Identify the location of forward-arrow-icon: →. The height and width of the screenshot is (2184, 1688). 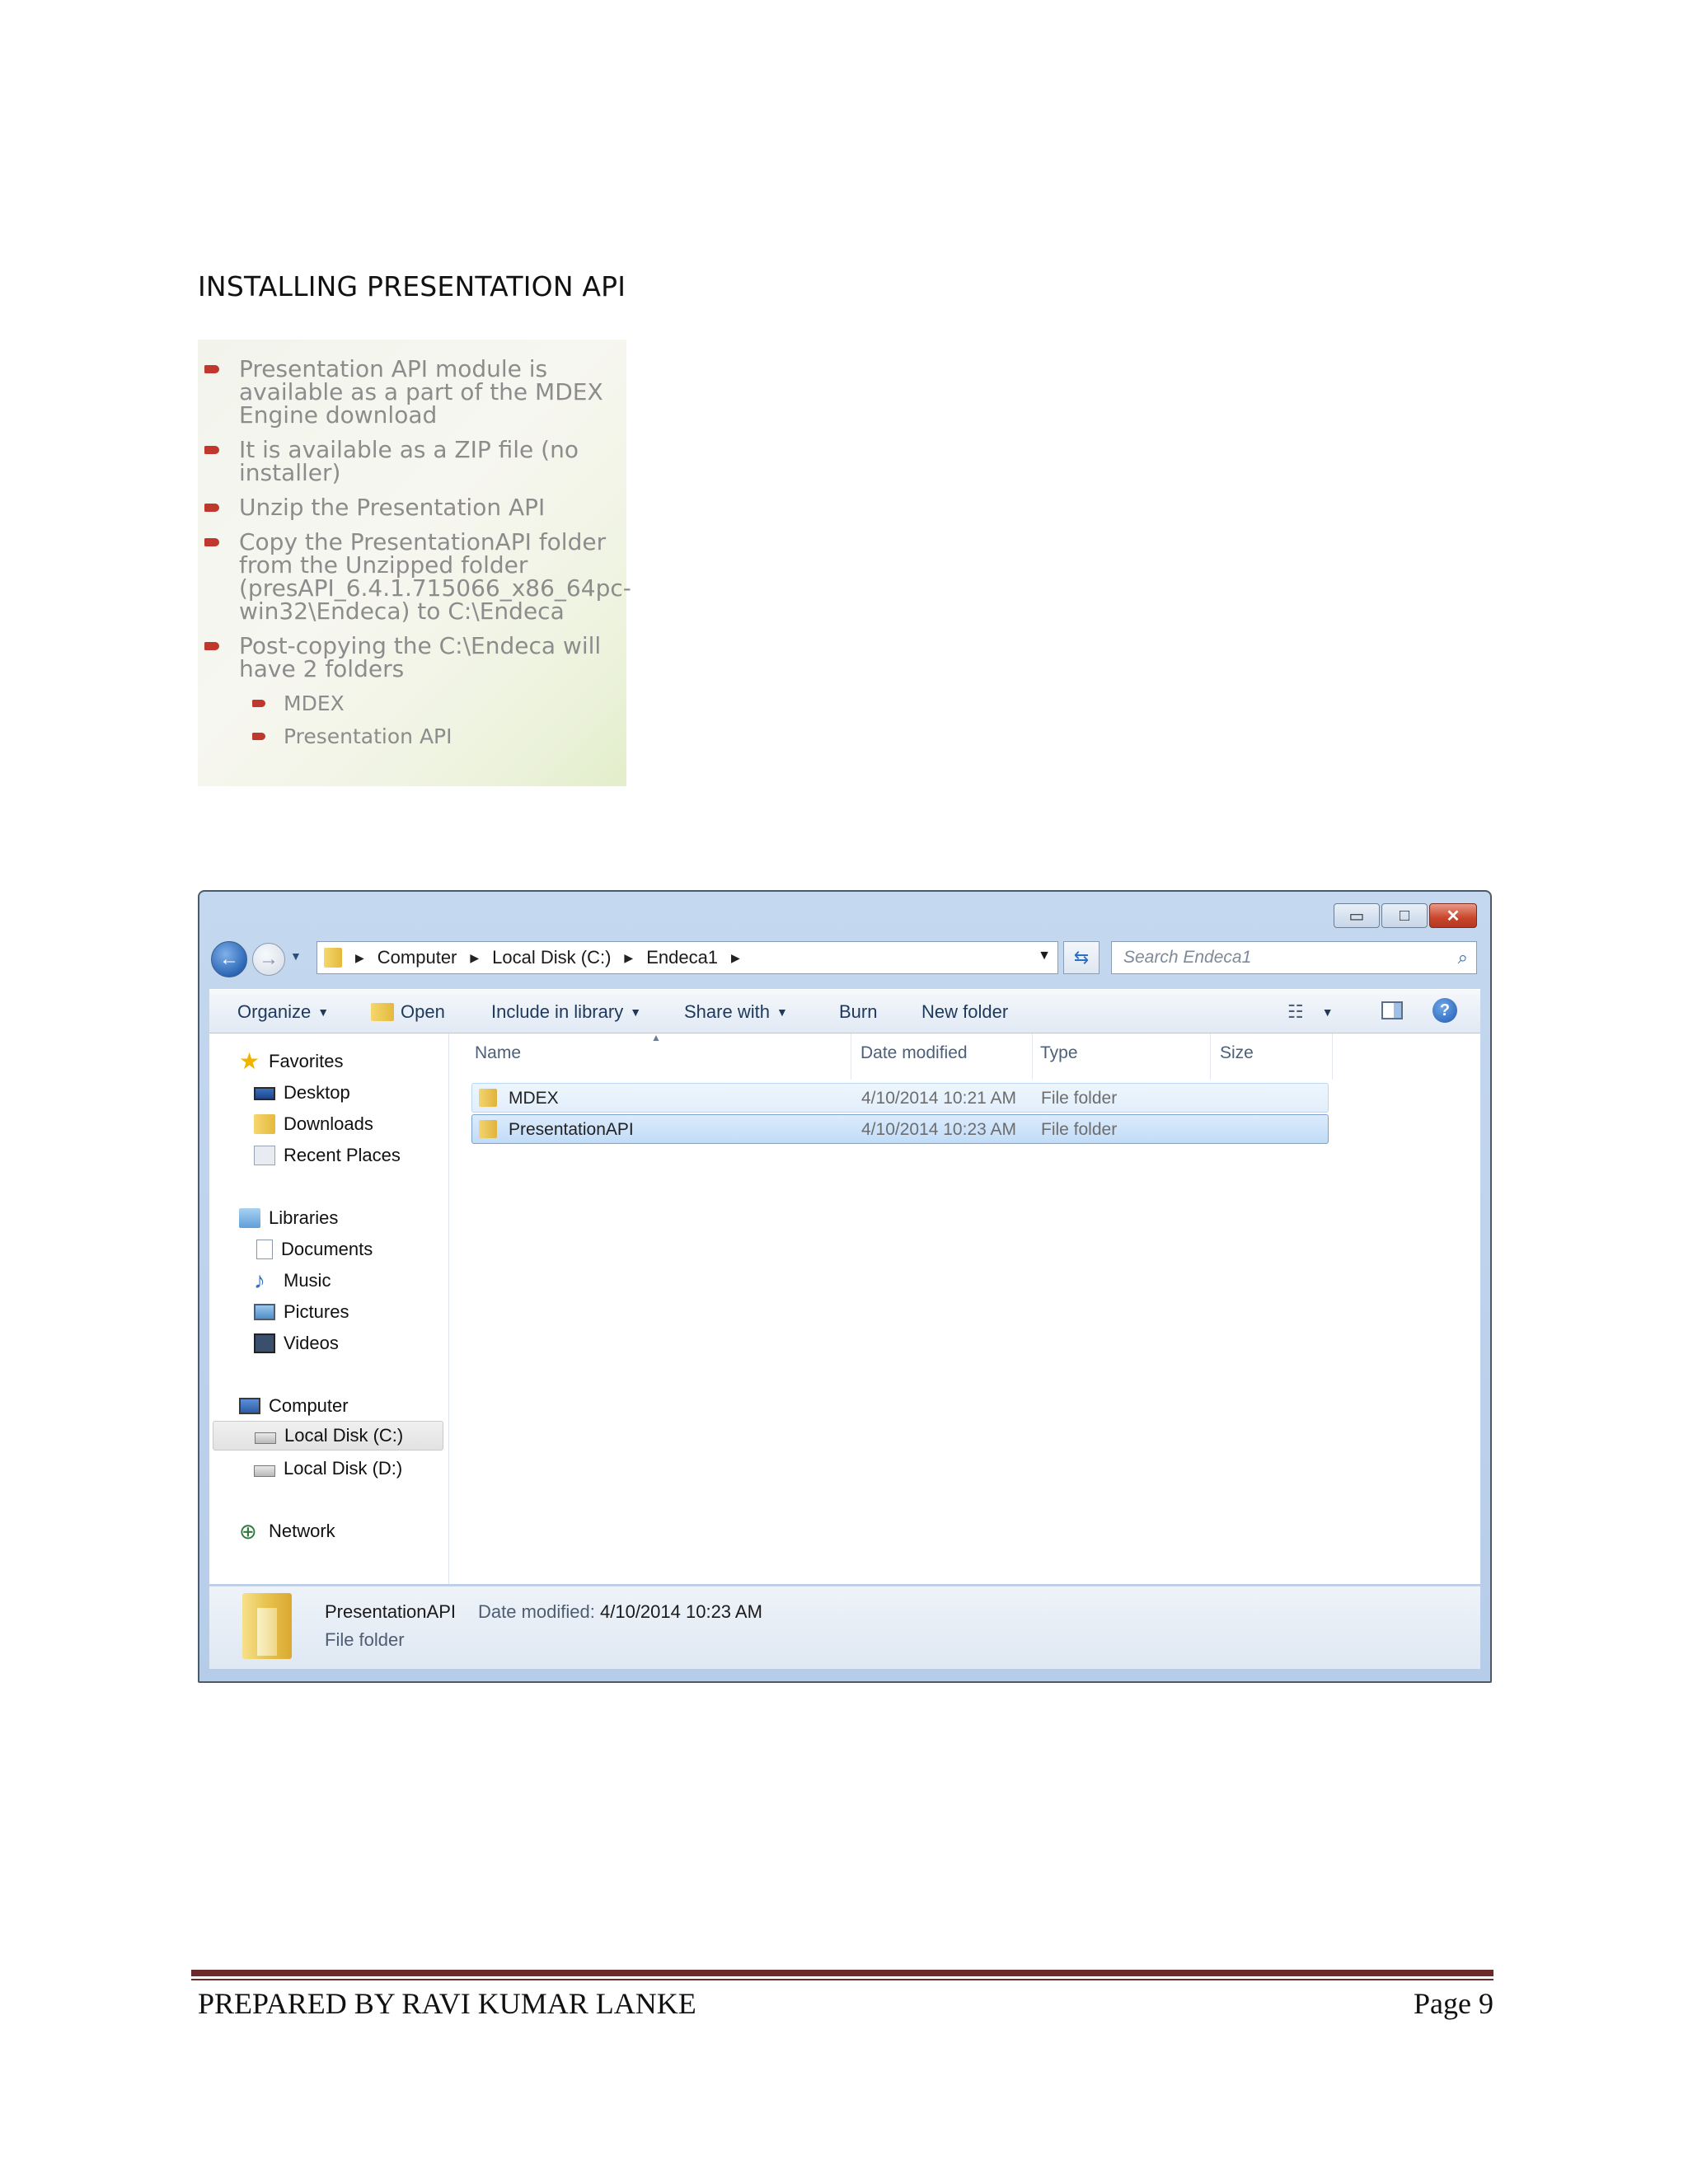
(269, 959).